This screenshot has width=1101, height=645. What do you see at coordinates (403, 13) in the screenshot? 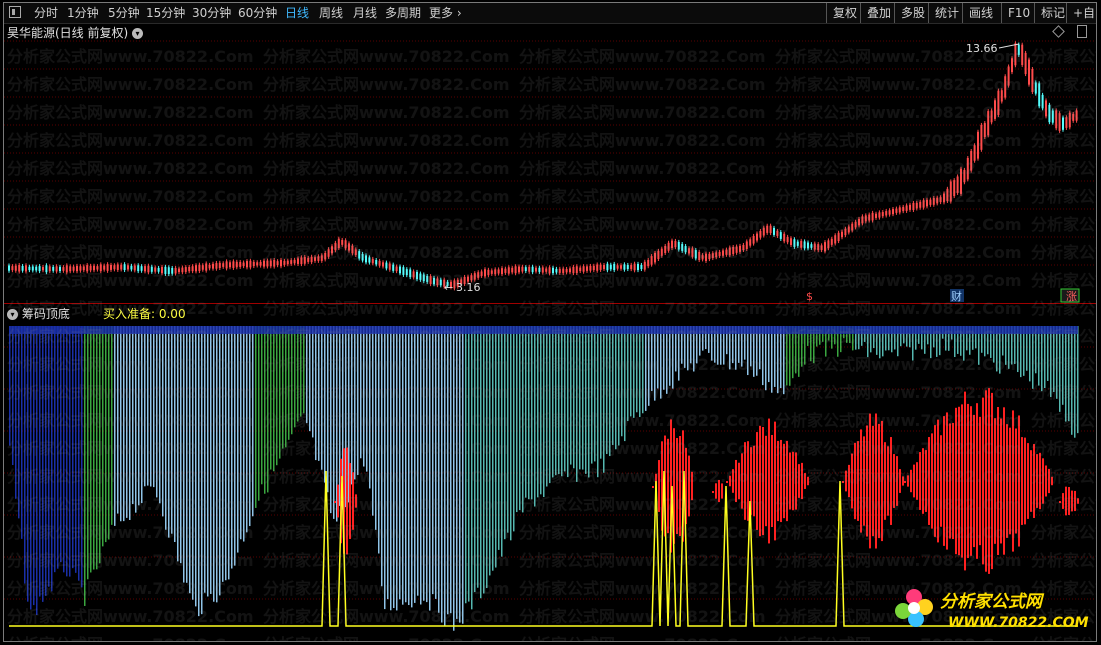
I see `period-tab: 多周期` at bounding box center [403, 13].